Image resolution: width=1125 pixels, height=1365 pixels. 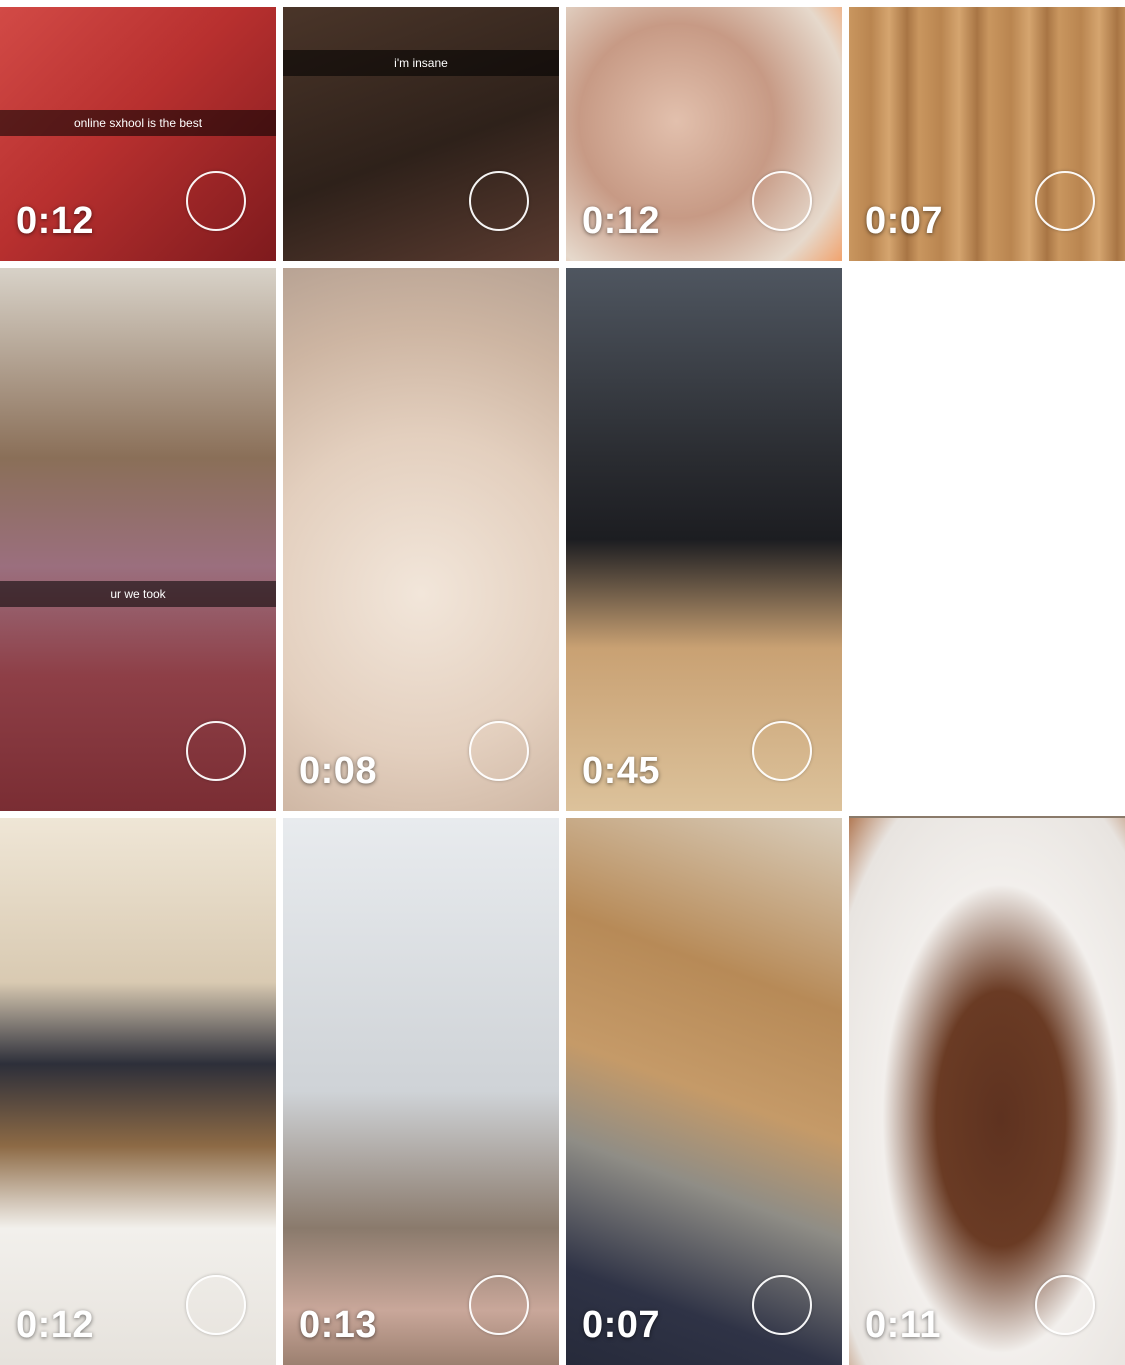 I want to click on media-tile: online sxhool is the best 0:12, so click(x=138, y=134).